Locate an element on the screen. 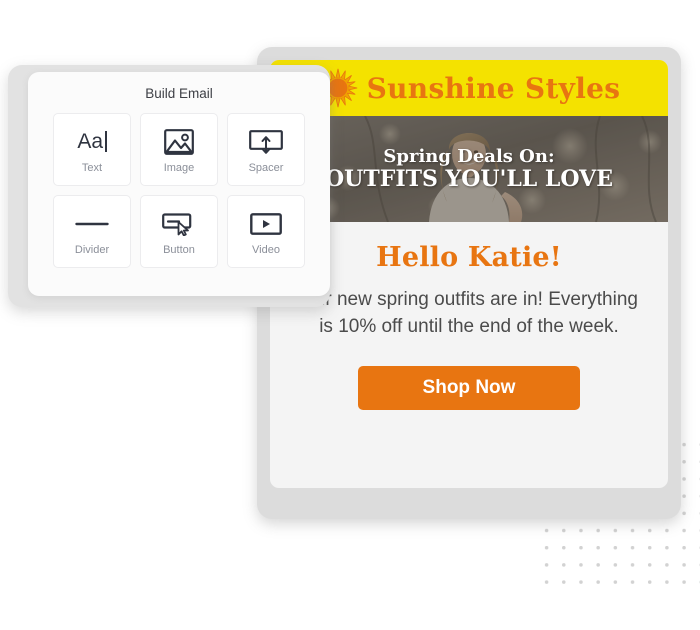 The image size is (700, 630). image-icon is located at coordinates (179, 142).